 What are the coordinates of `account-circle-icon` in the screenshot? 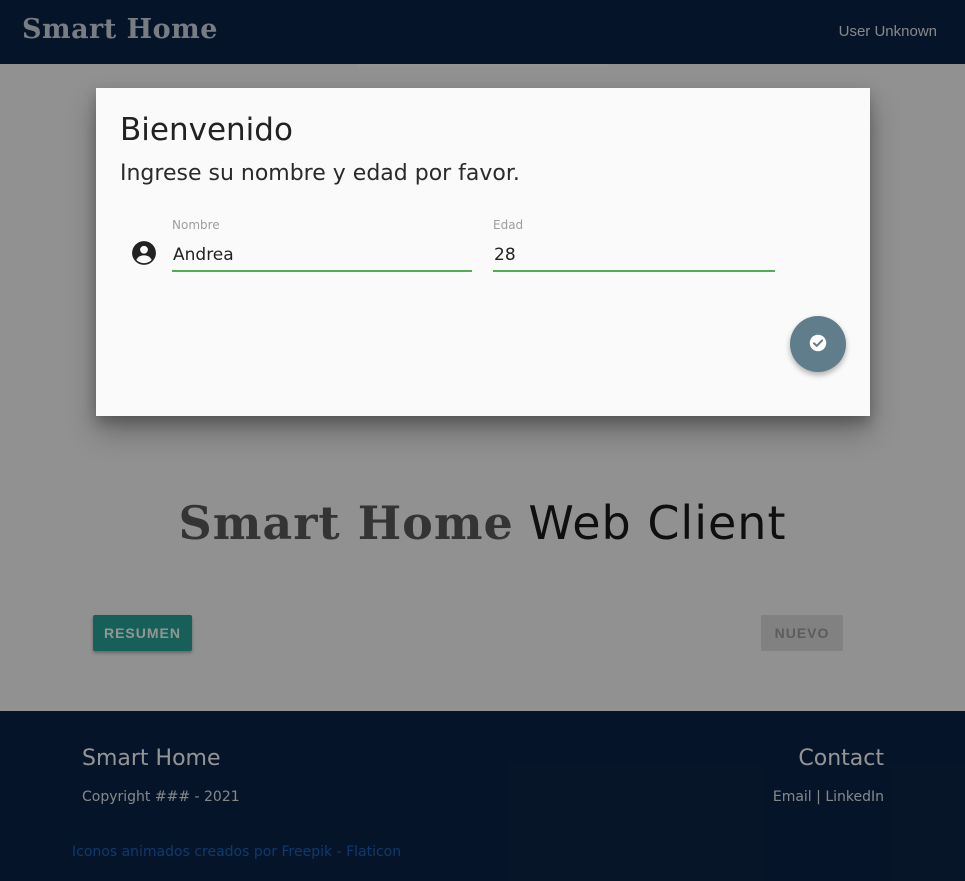 It's located at (144, 253).